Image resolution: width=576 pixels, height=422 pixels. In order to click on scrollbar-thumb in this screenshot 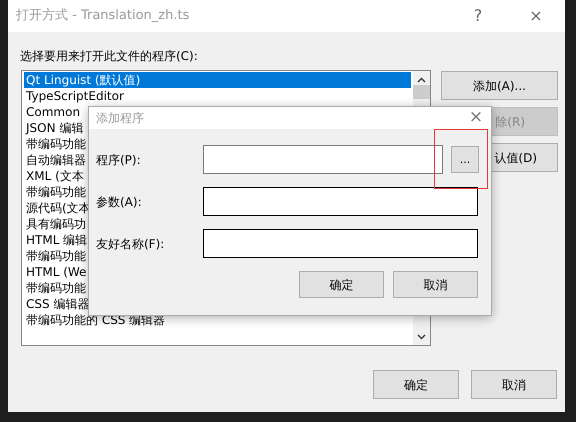, I will do `click(421, 92)`.